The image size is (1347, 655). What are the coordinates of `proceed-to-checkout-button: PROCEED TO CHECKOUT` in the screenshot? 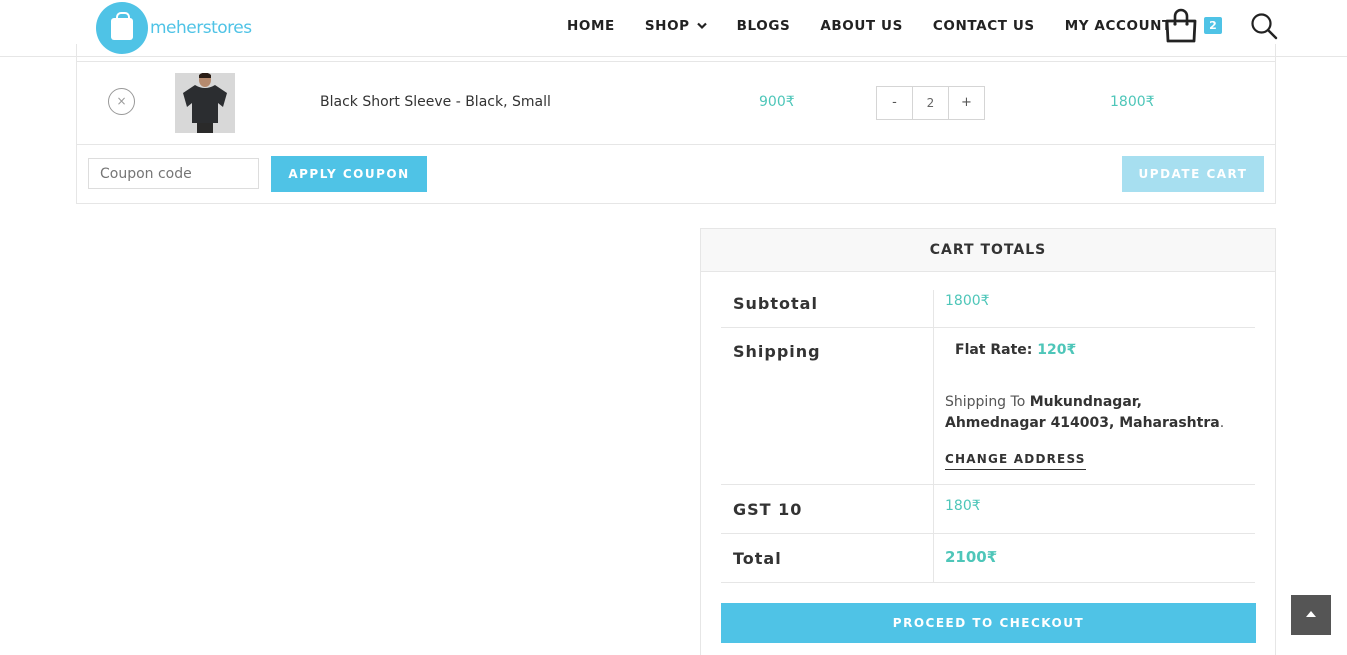 It's located at (988, 623).